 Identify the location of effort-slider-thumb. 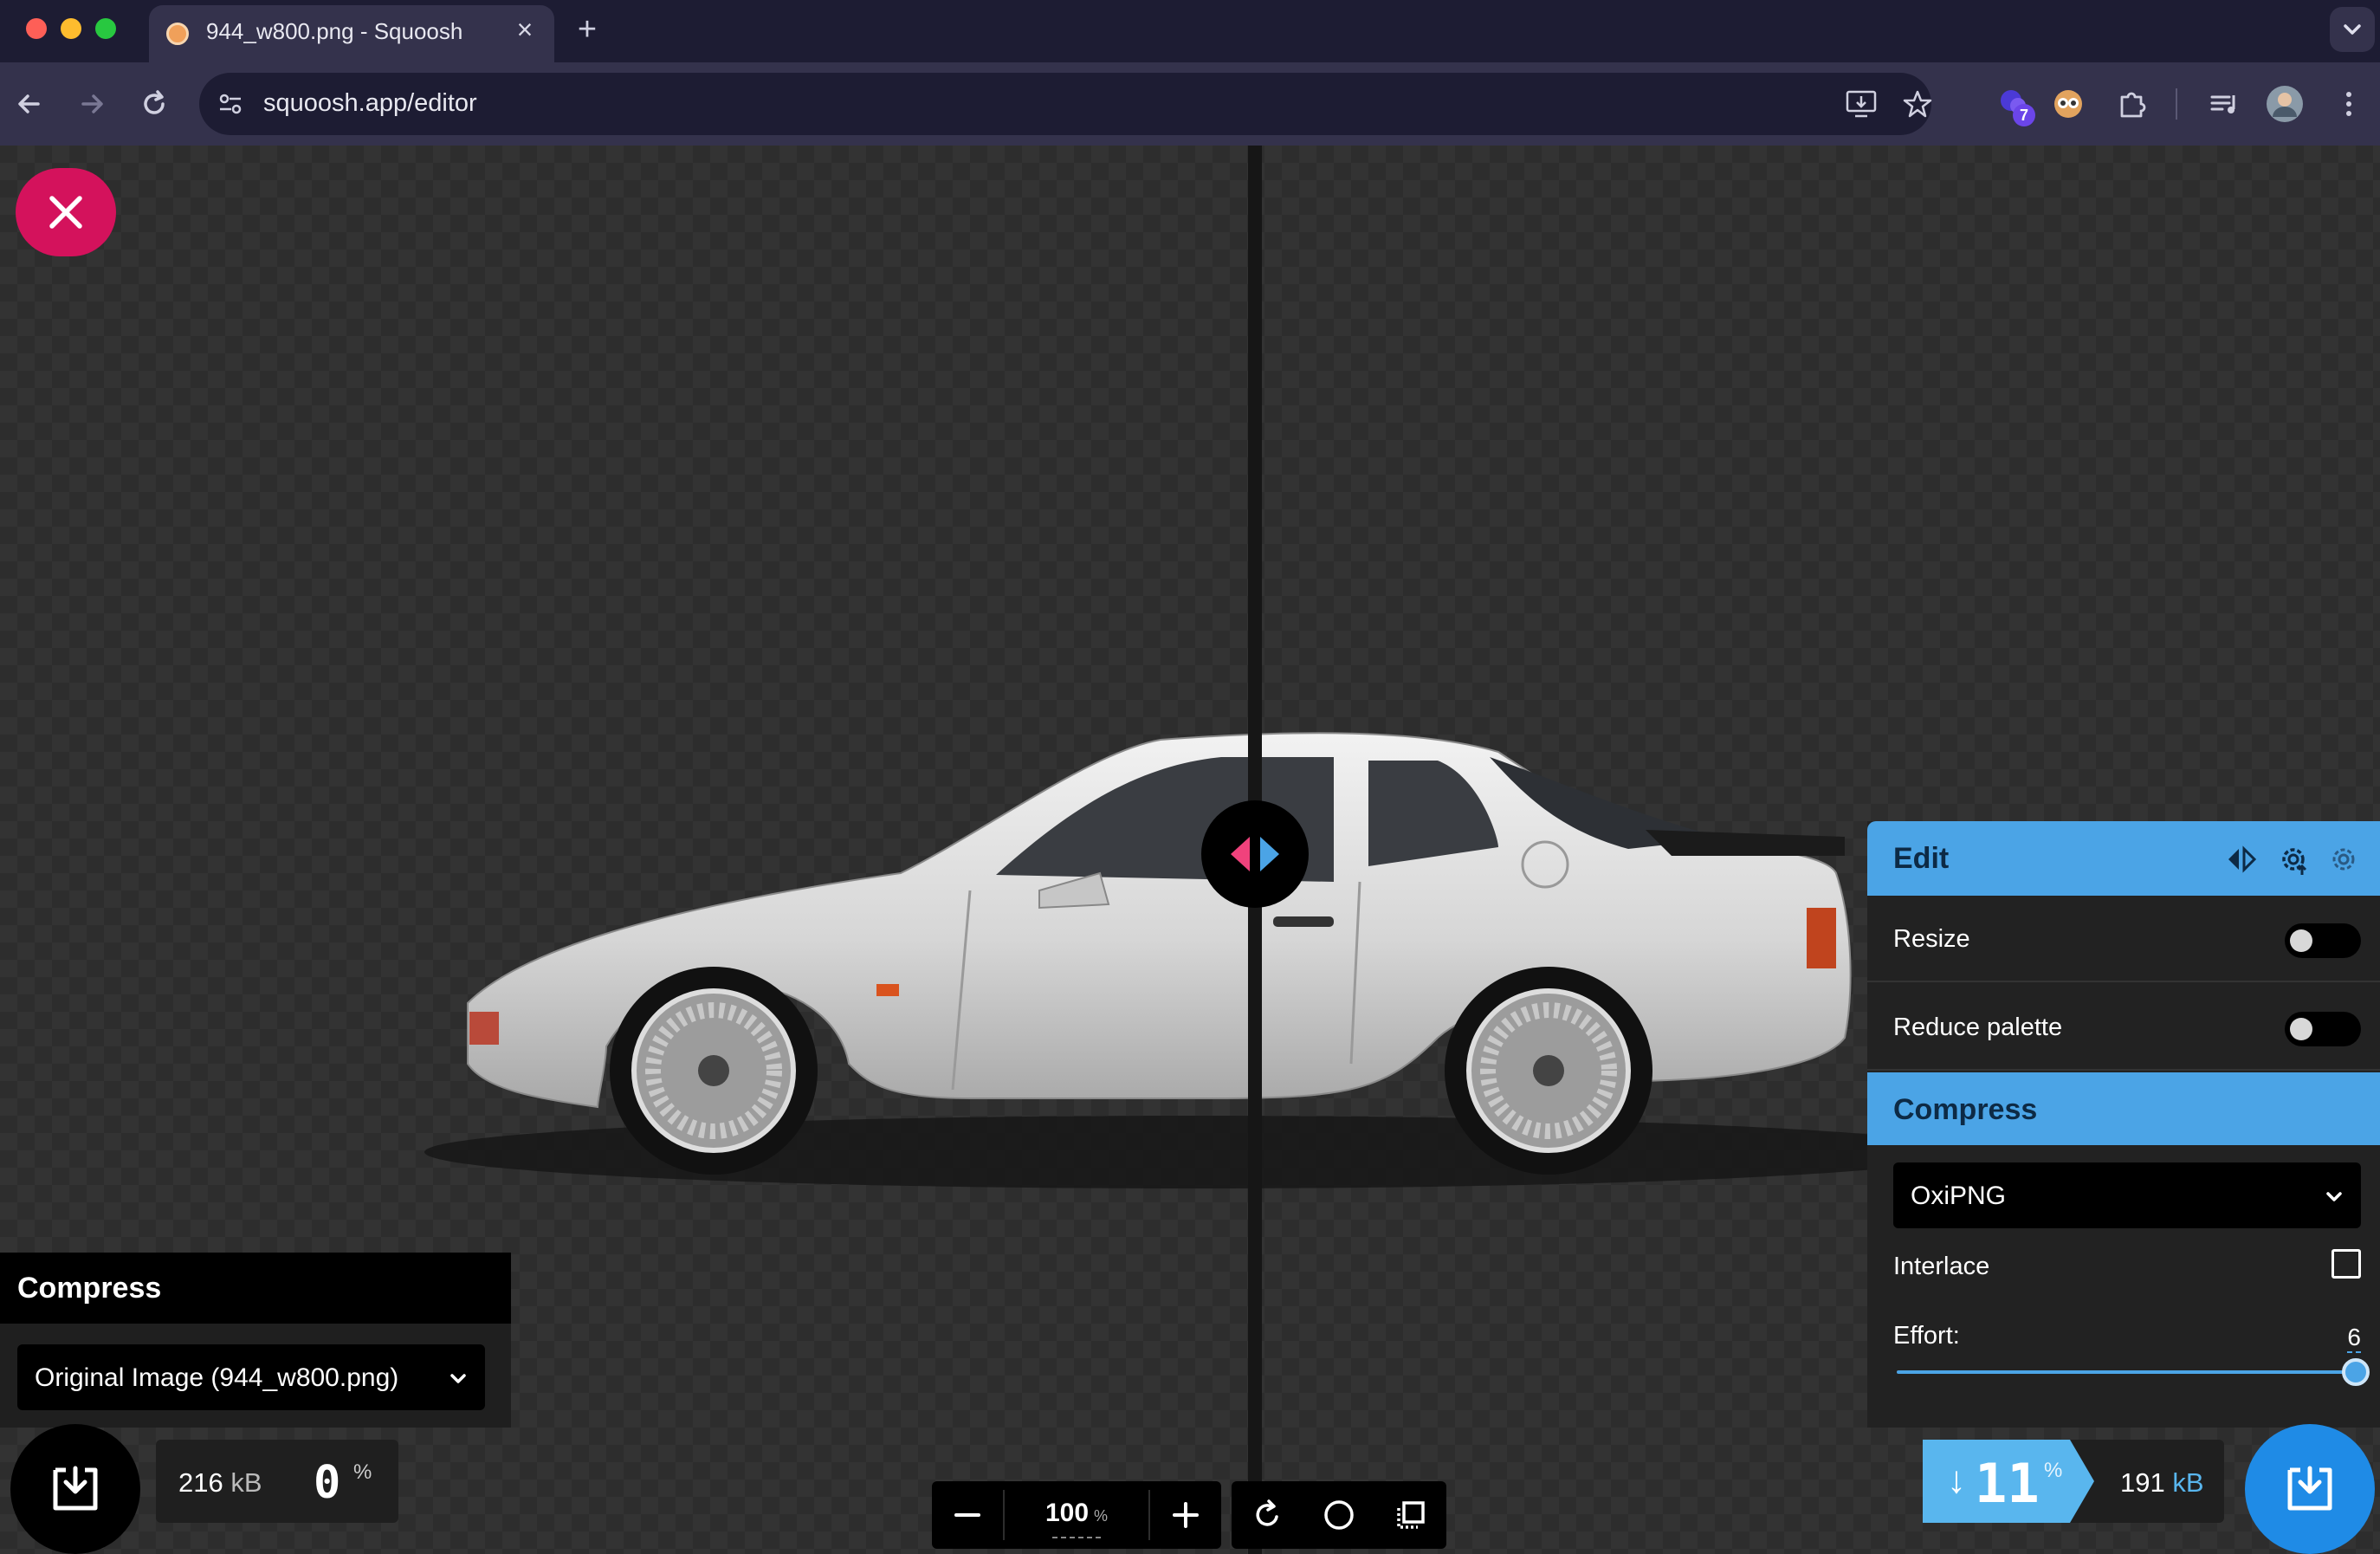
(2356, 1372).